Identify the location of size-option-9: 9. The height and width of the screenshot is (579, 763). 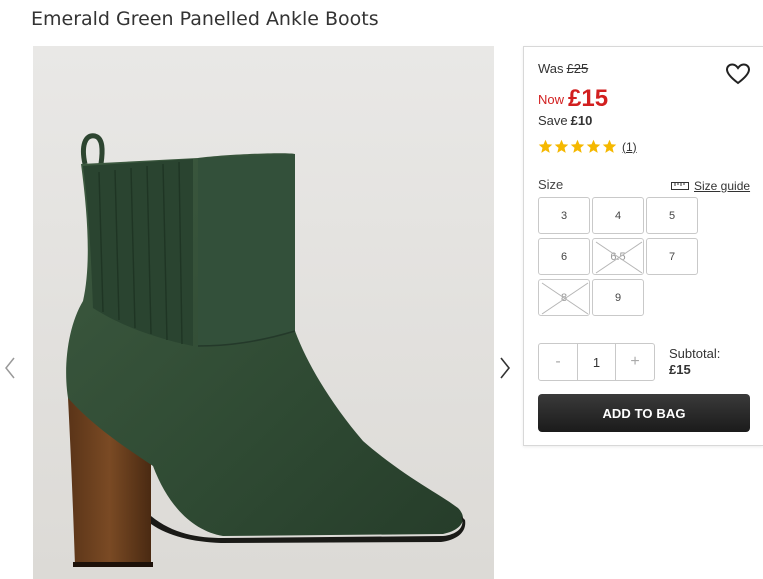
(618, 297).